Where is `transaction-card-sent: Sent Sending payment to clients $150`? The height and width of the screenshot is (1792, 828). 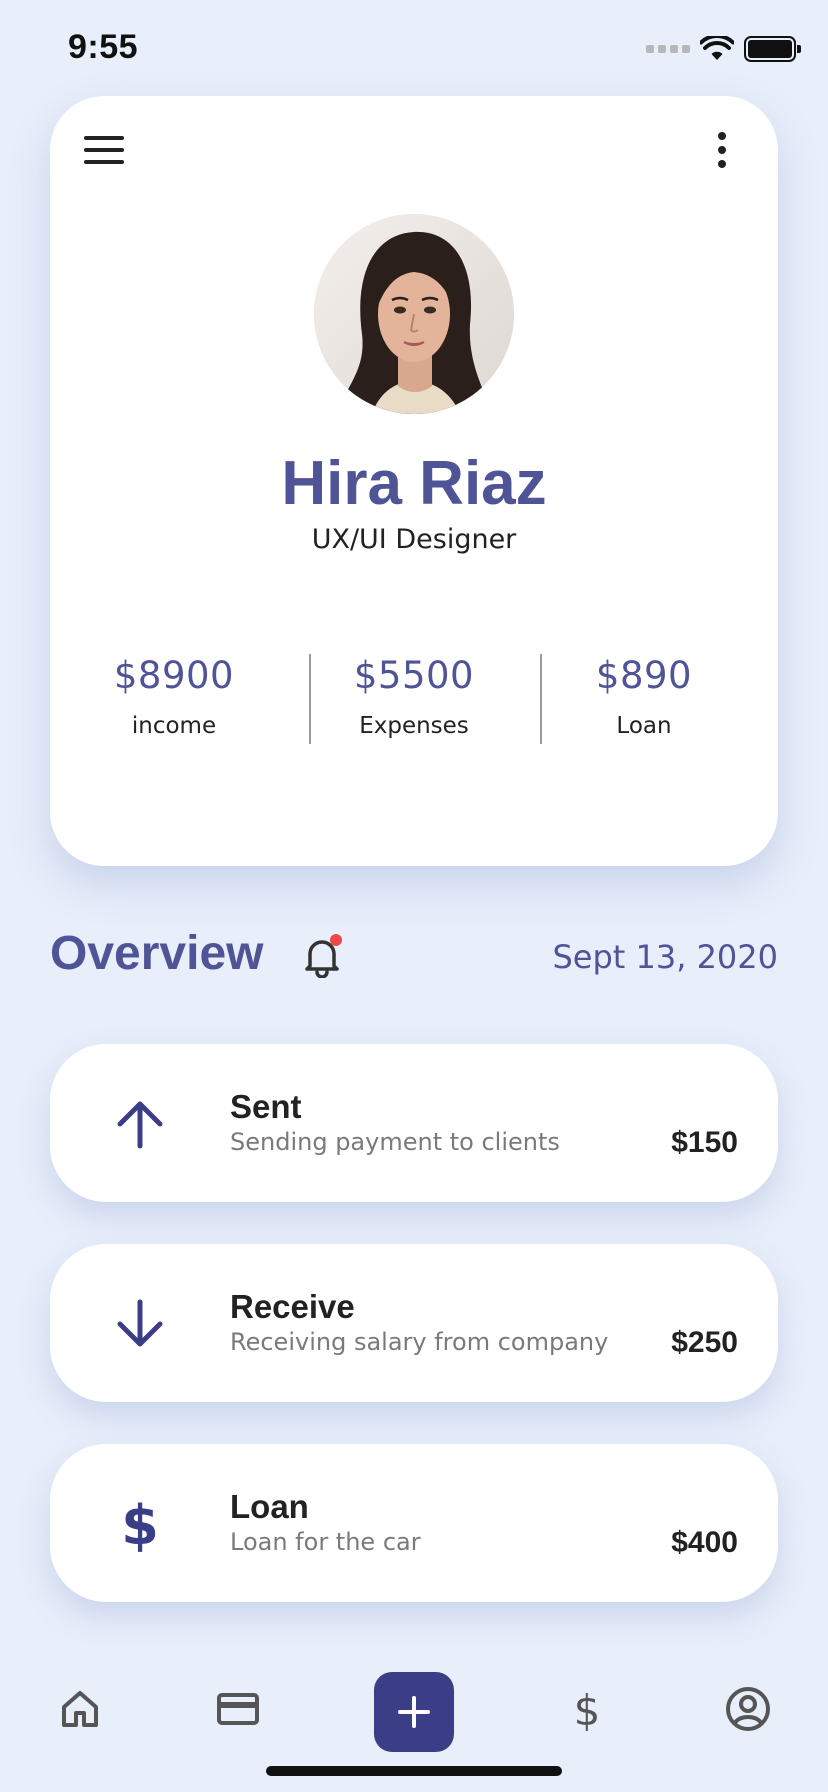
transaction-card-sent: Sent Sending payment to clients $150 is located at coordinates (414, 1123).